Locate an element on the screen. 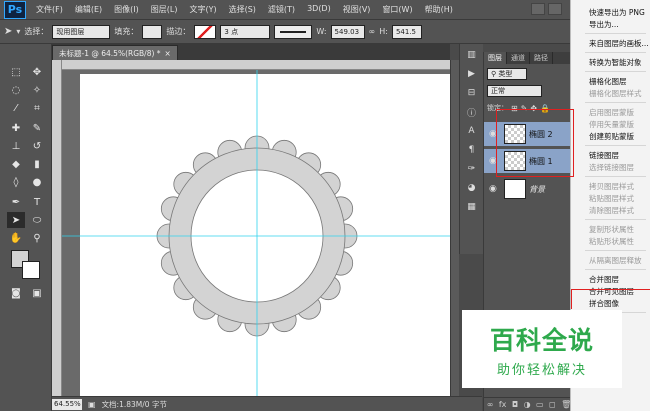 The image size is (650, 411). menu-item: 编辑(E) is located at coordinates (88, 9).